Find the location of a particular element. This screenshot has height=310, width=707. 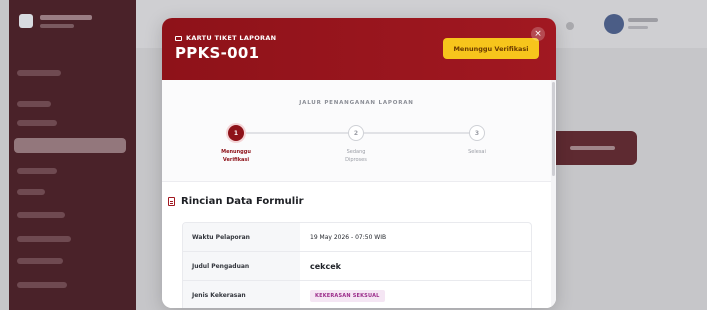

step-3-label: Selesai is located at coordinates (477, 152).